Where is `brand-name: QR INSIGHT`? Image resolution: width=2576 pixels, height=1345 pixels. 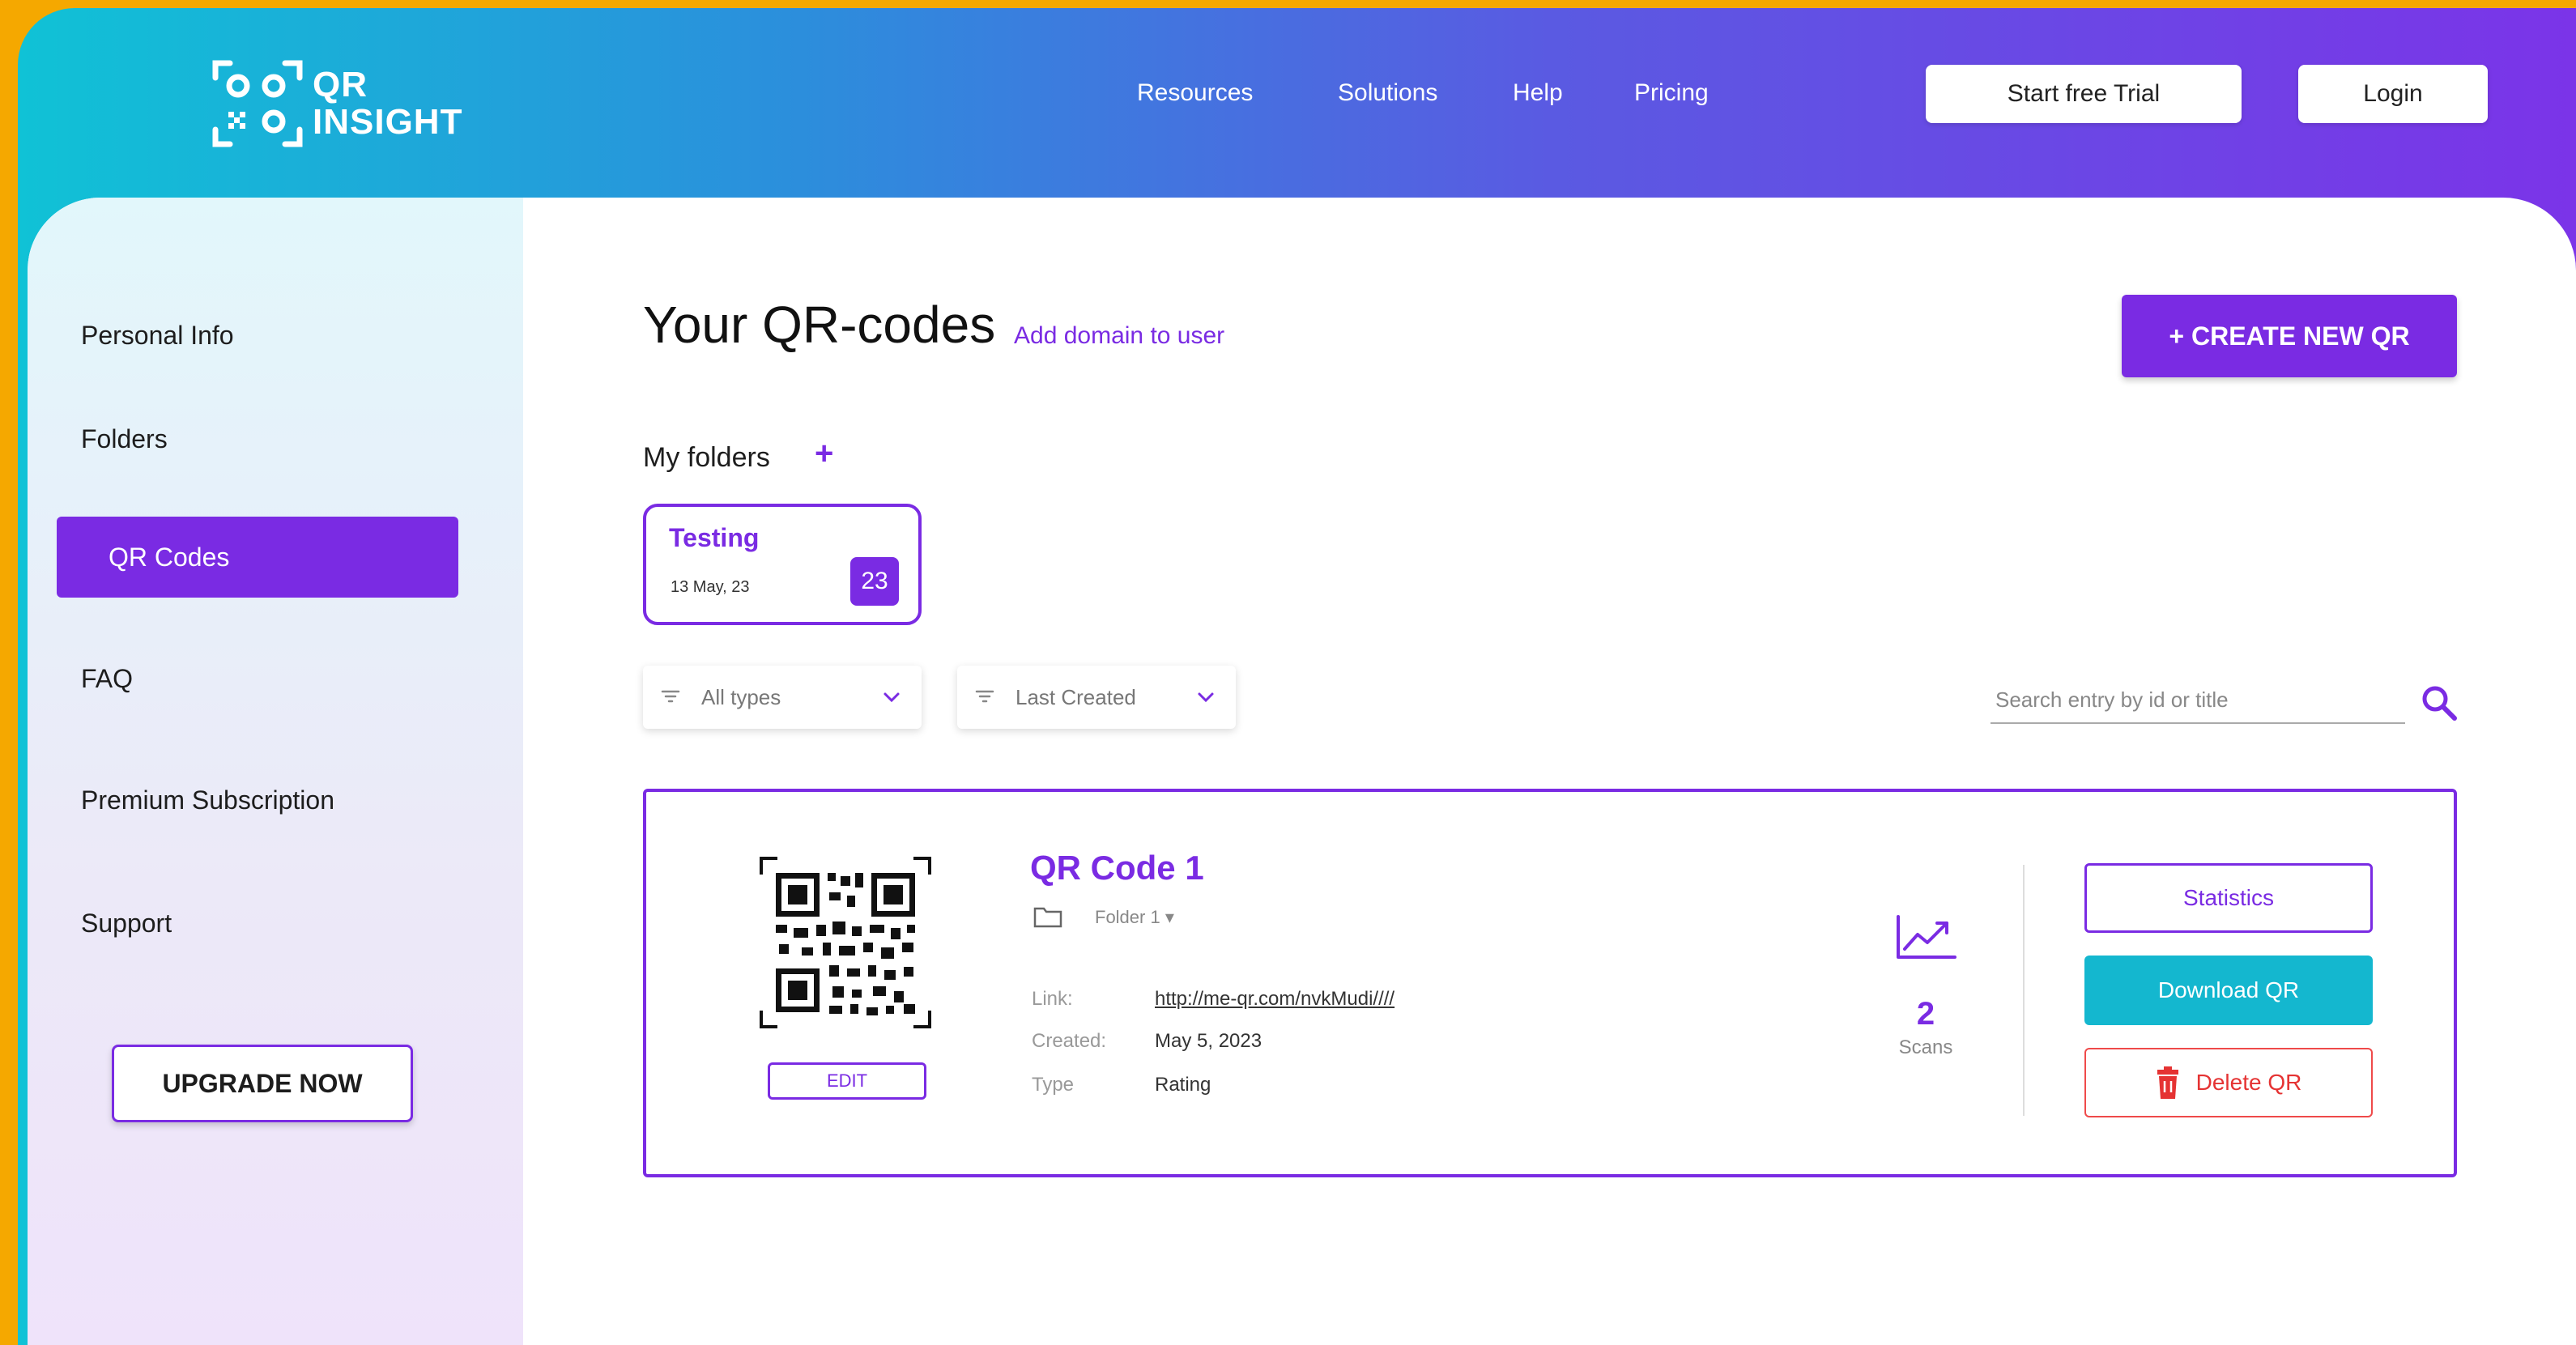 brand-name: QR INSIGHT is located at coordinates (387, 103).